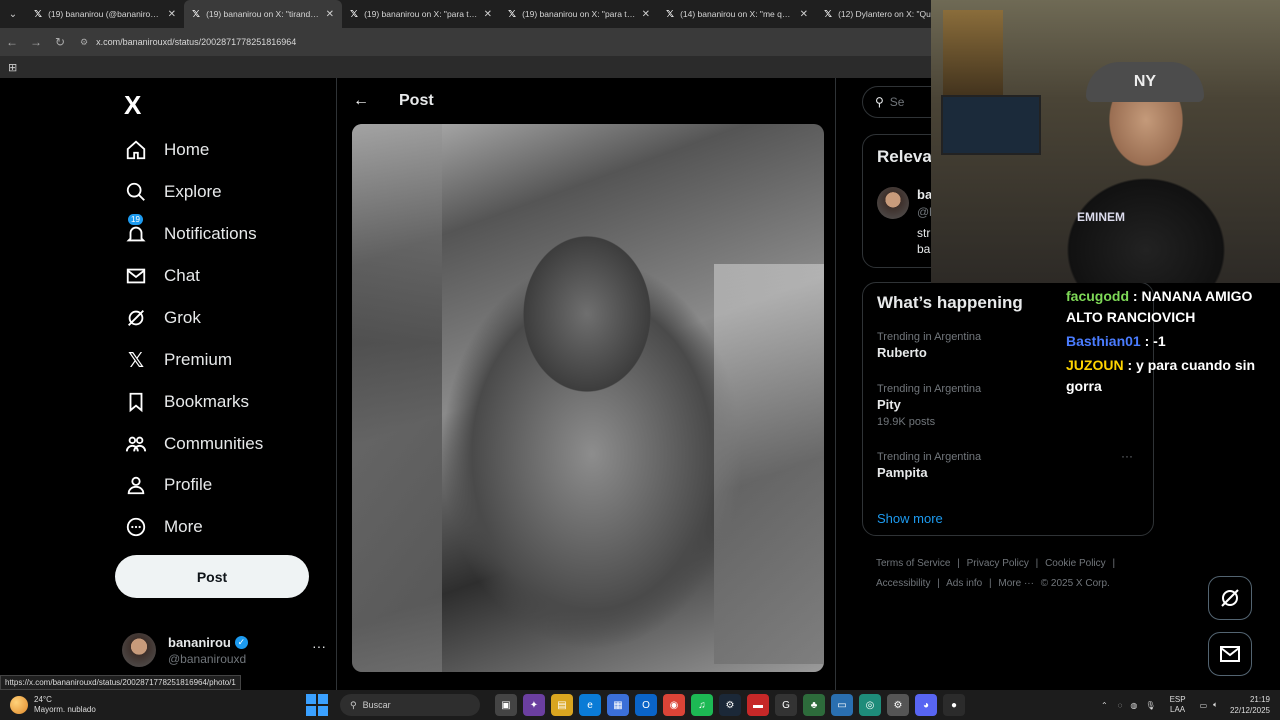 The width and height of the screenshot is (1280, 720). What do you see at coordinates (534, 705) in the screenshot?
I see `copilot-icon: ✦` at bounding box center [534, 705].